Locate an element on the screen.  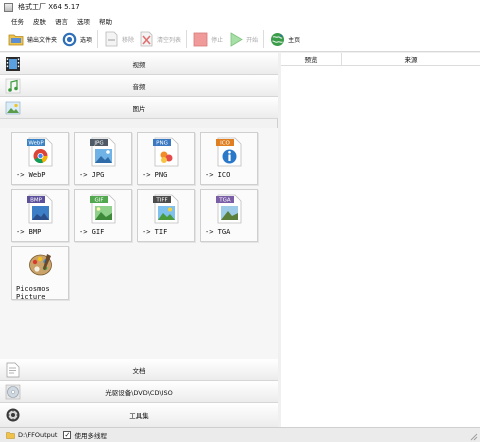
gif-file-icon: GIF is located at coordinates (103, 209).